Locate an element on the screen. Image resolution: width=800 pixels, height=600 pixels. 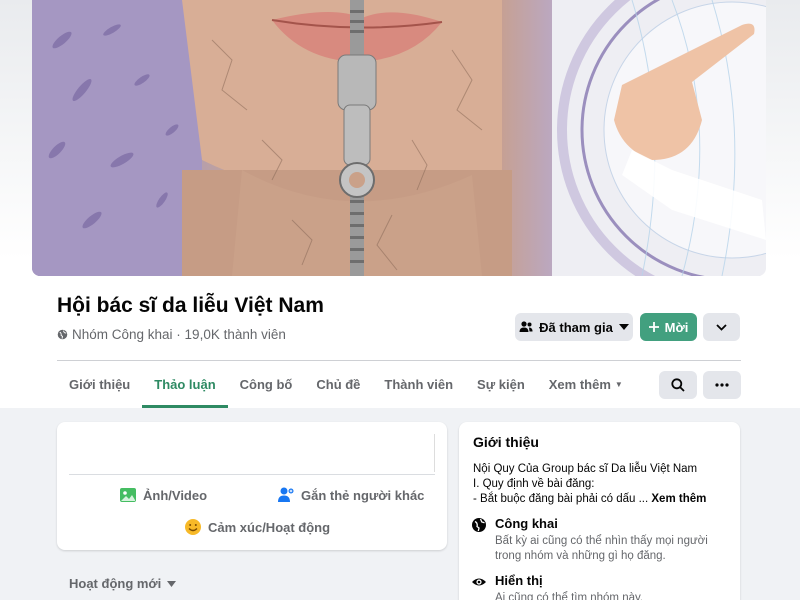
plus-icon is located at coordinates (653, 327).